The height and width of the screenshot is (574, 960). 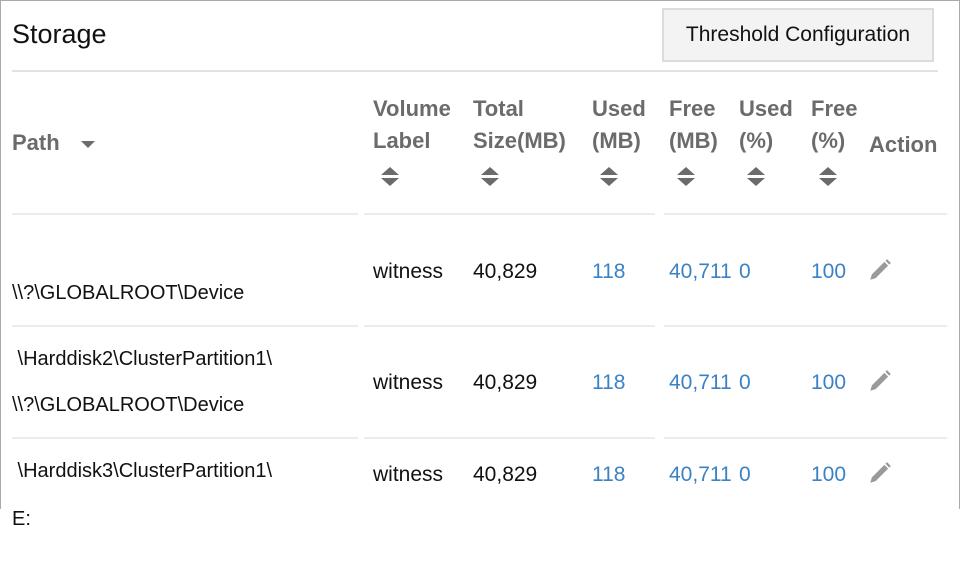 I want to click on column-header-free-mb: Free (MB), so click(x=693, y=125).